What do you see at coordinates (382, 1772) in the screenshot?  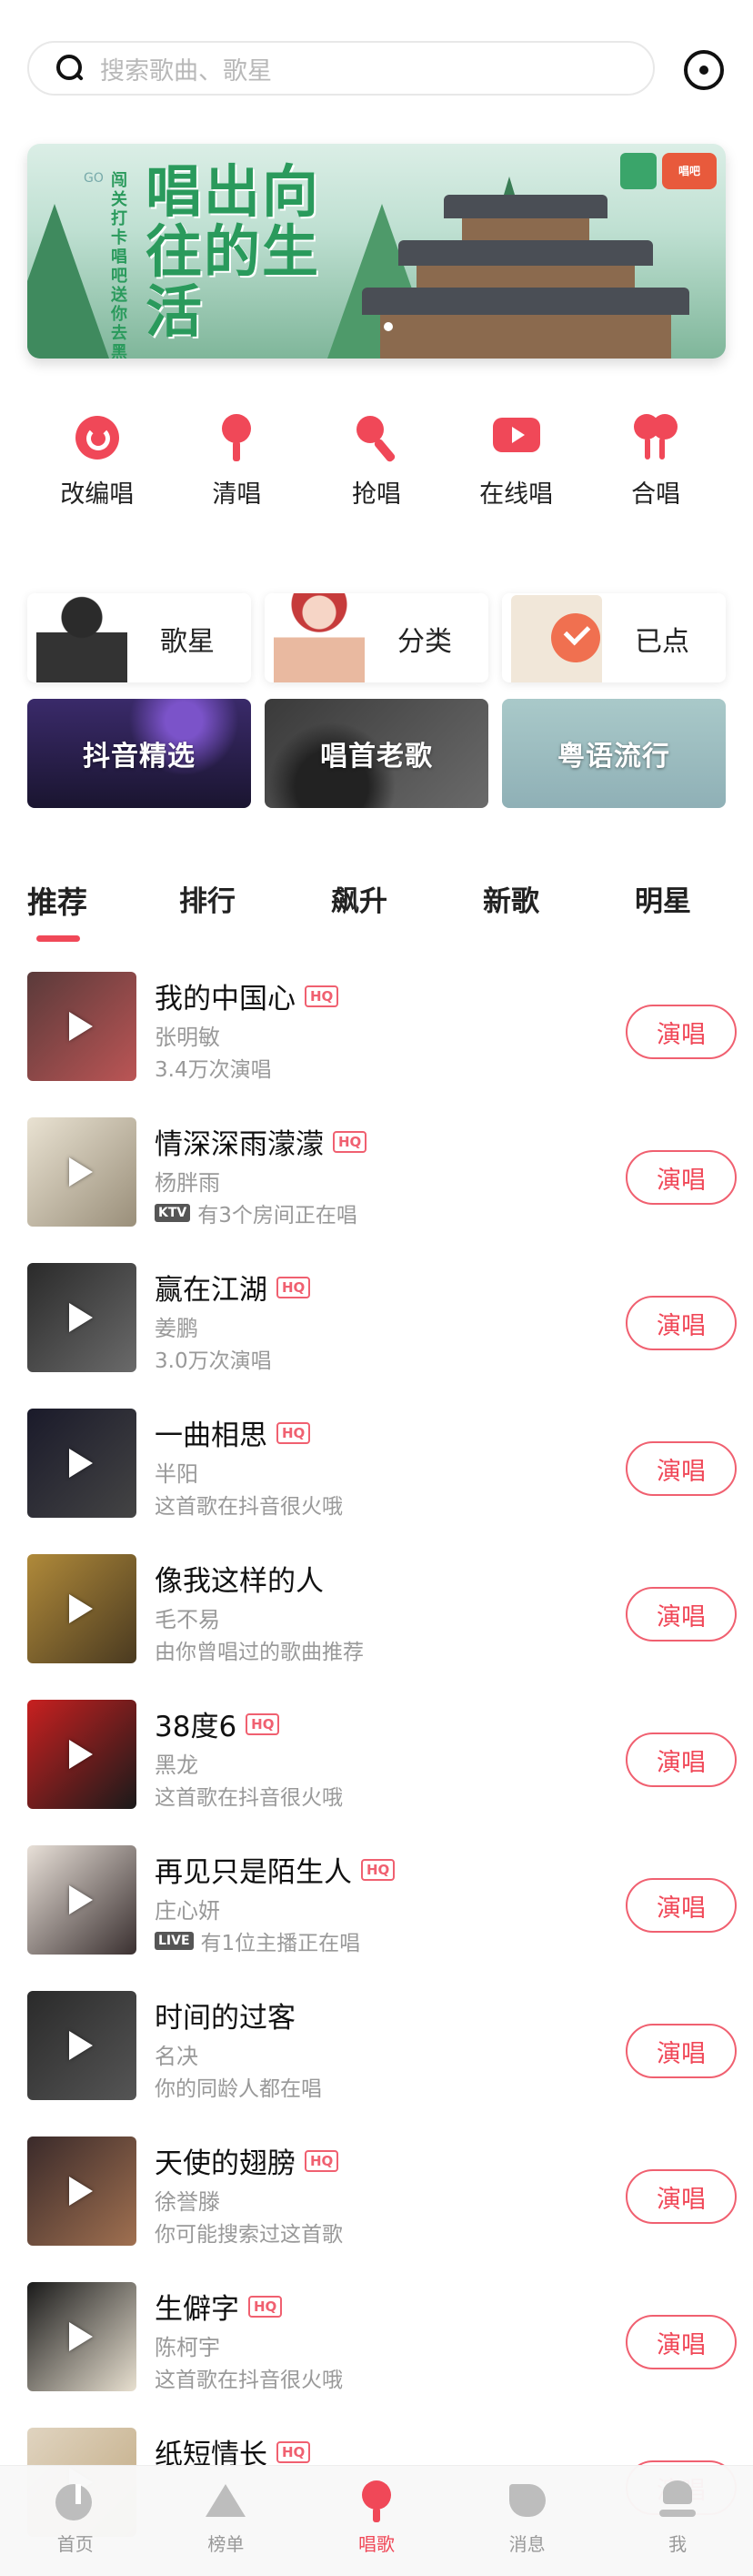 I see `song-row: 38度6 HQ 黑龙这首歌在抖音很火哦 演唱` at bounding box center [382, 1772].